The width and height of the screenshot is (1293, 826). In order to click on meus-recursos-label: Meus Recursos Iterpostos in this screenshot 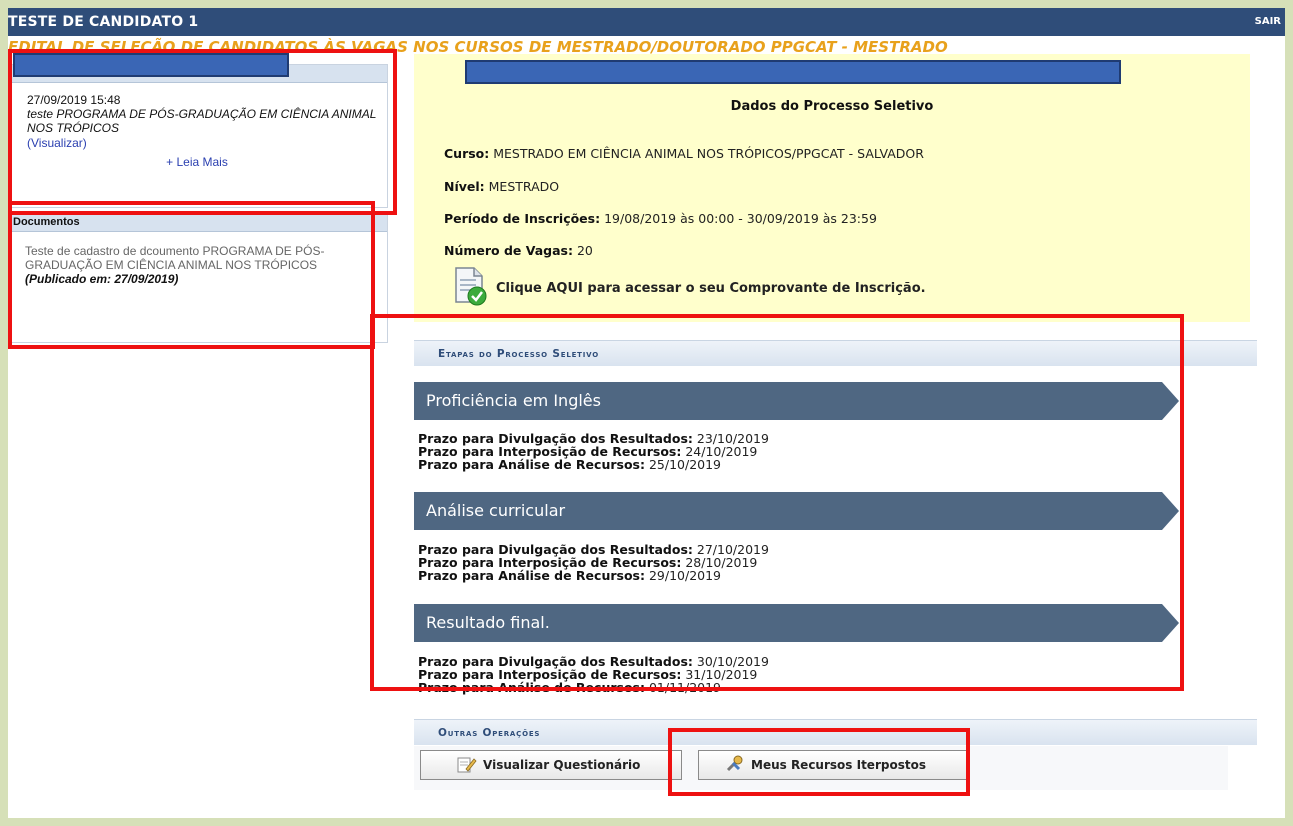, I will do `click(838, 765)`.